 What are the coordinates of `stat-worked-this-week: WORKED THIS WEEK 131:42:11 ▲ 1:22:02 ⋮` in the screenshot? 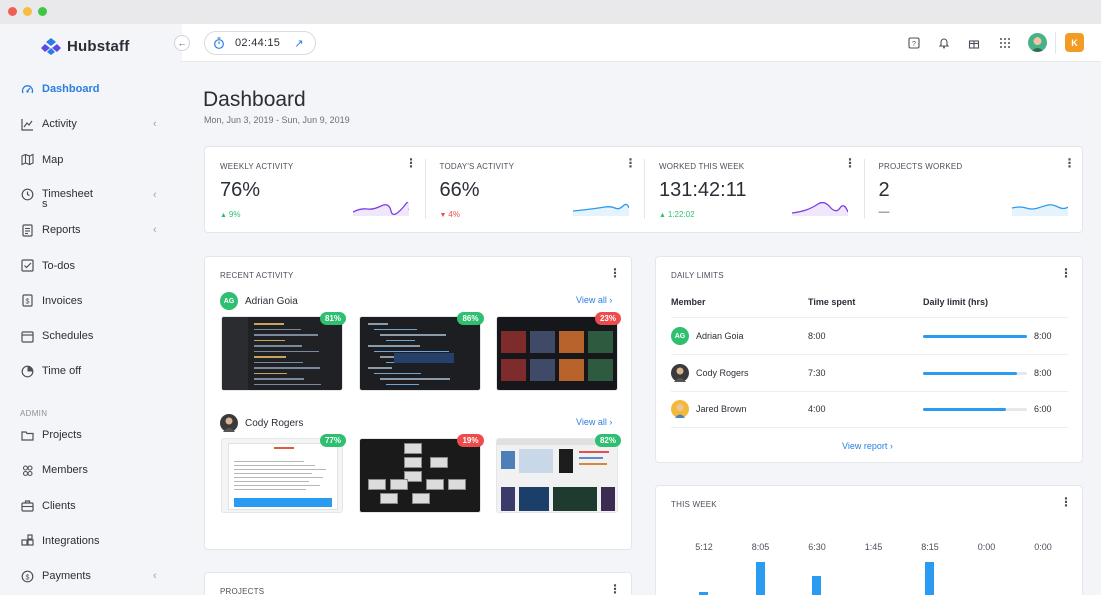 It's located at (753, 190).